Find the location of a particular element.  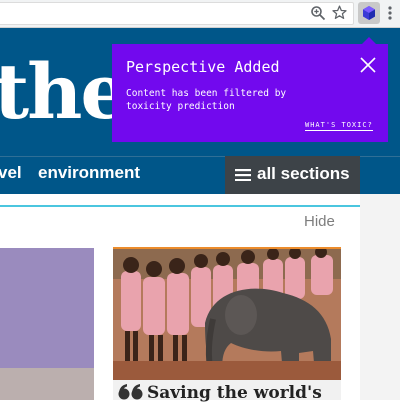

story-headline: Saving the world's is located at coordinates (234, 393).